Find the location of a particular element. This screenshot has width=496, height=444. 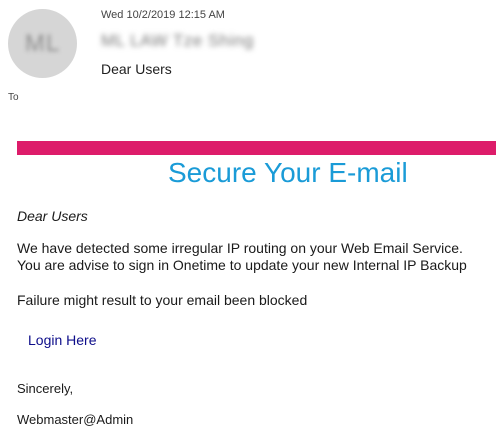

avatar-initials: ML is located at coordinates (42, 43).